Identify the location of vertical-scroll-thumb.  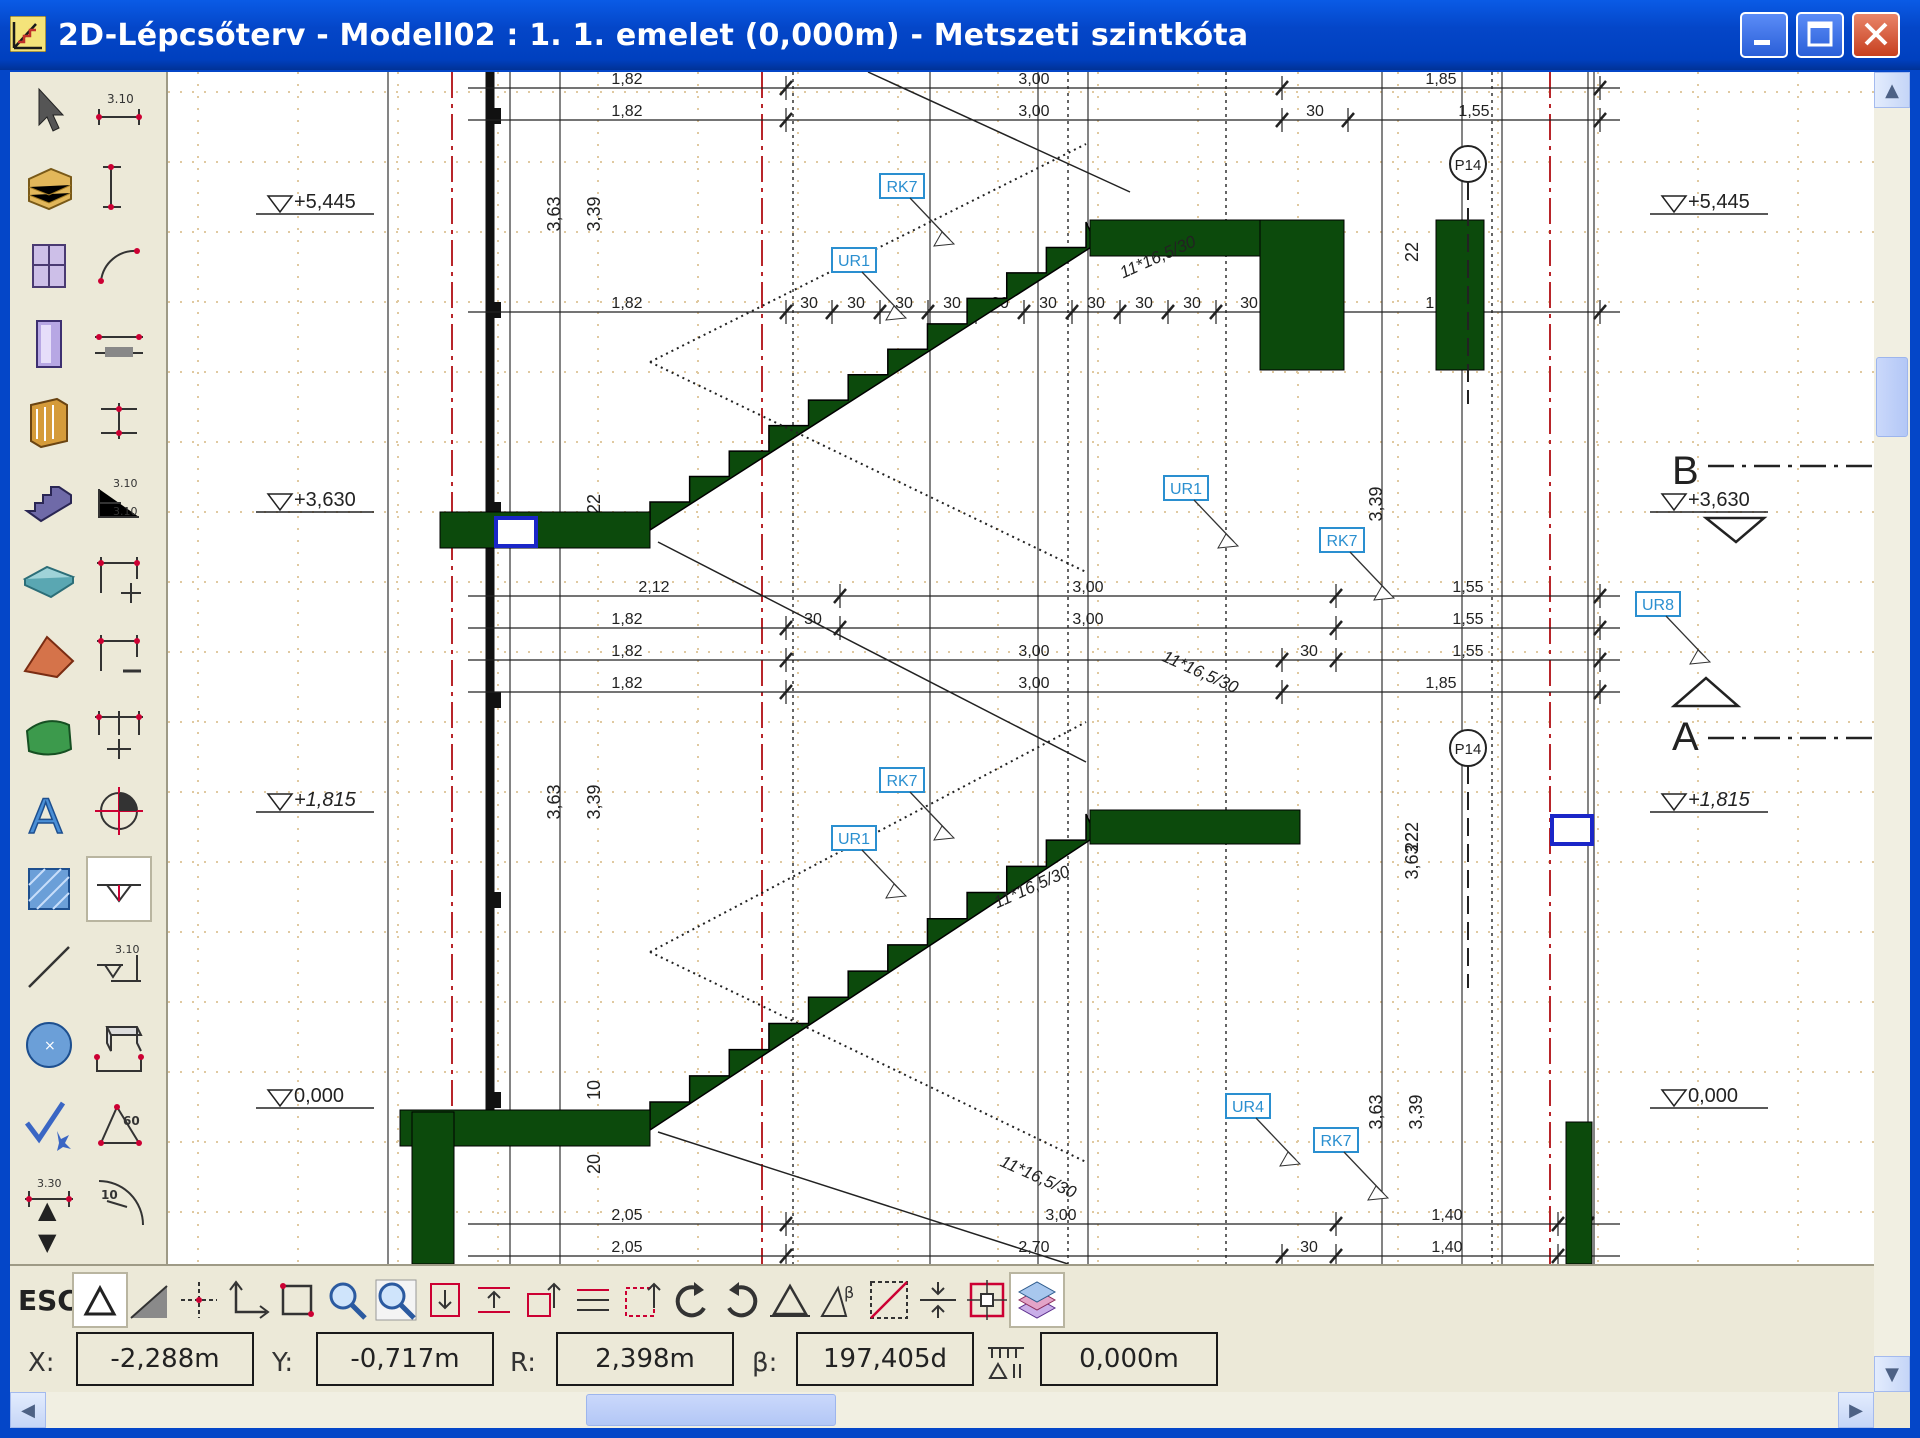
(1892, 397).